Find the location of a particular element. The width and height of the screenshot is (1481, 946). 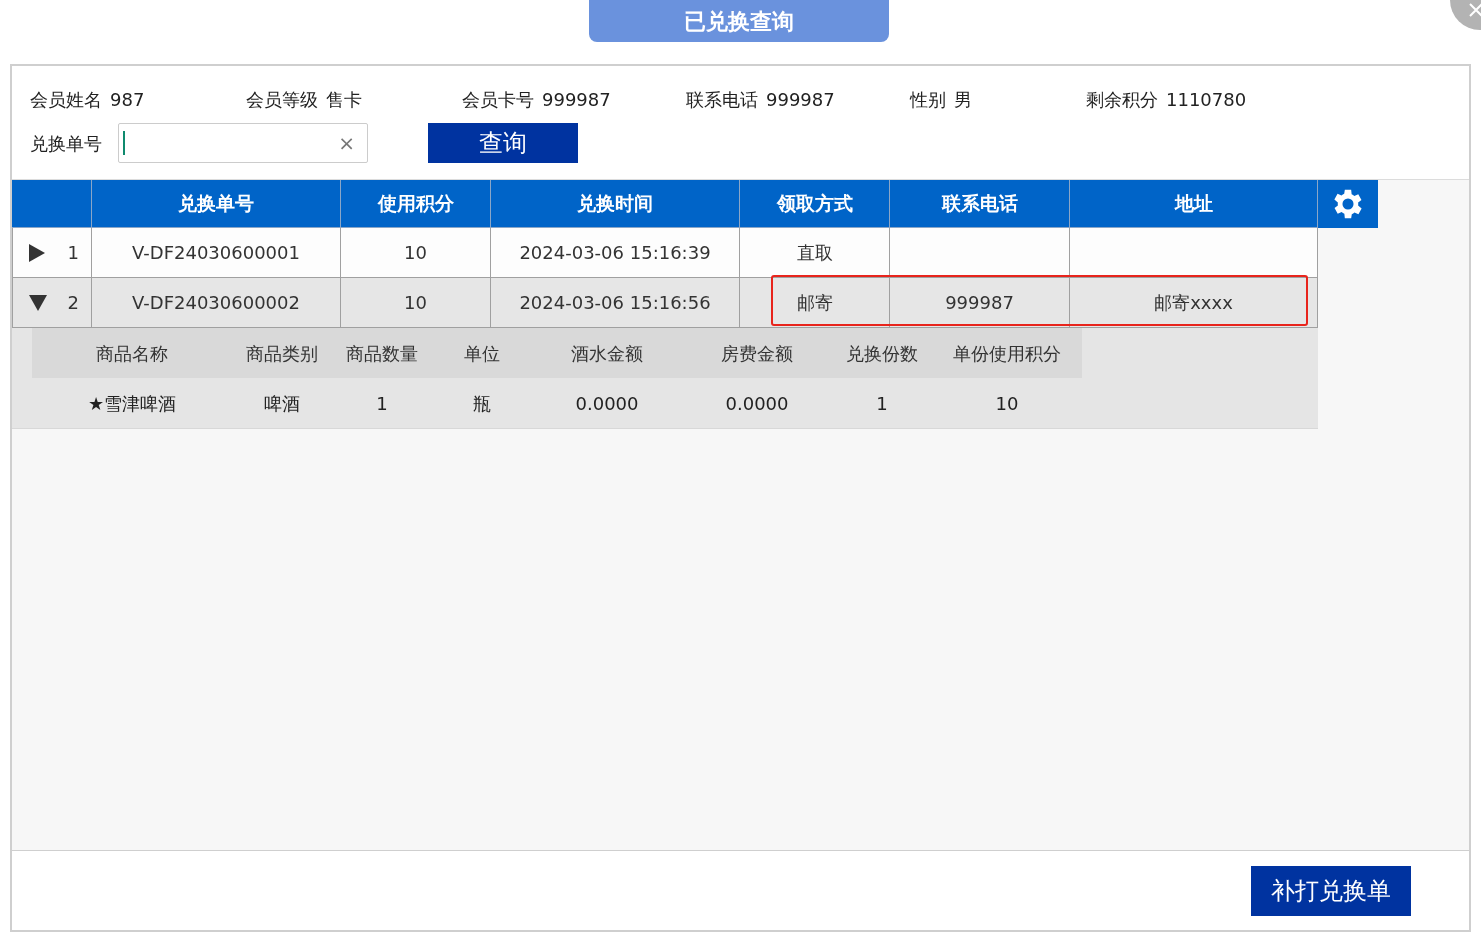

collapsed-triangle-icon is located at coordinates (37, 252).